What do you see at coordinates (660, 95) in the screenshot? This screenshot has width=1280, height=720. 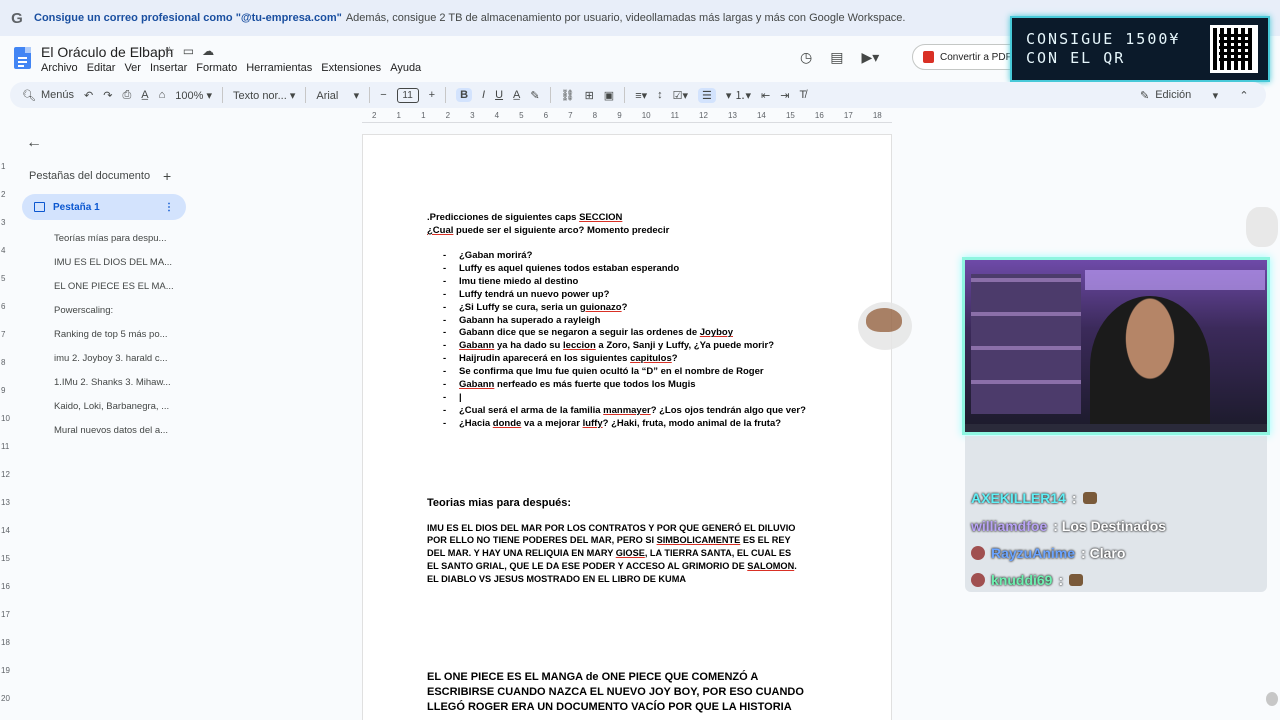 I see `line-spacing-icon: ↕` at bounding box center [660, 95].